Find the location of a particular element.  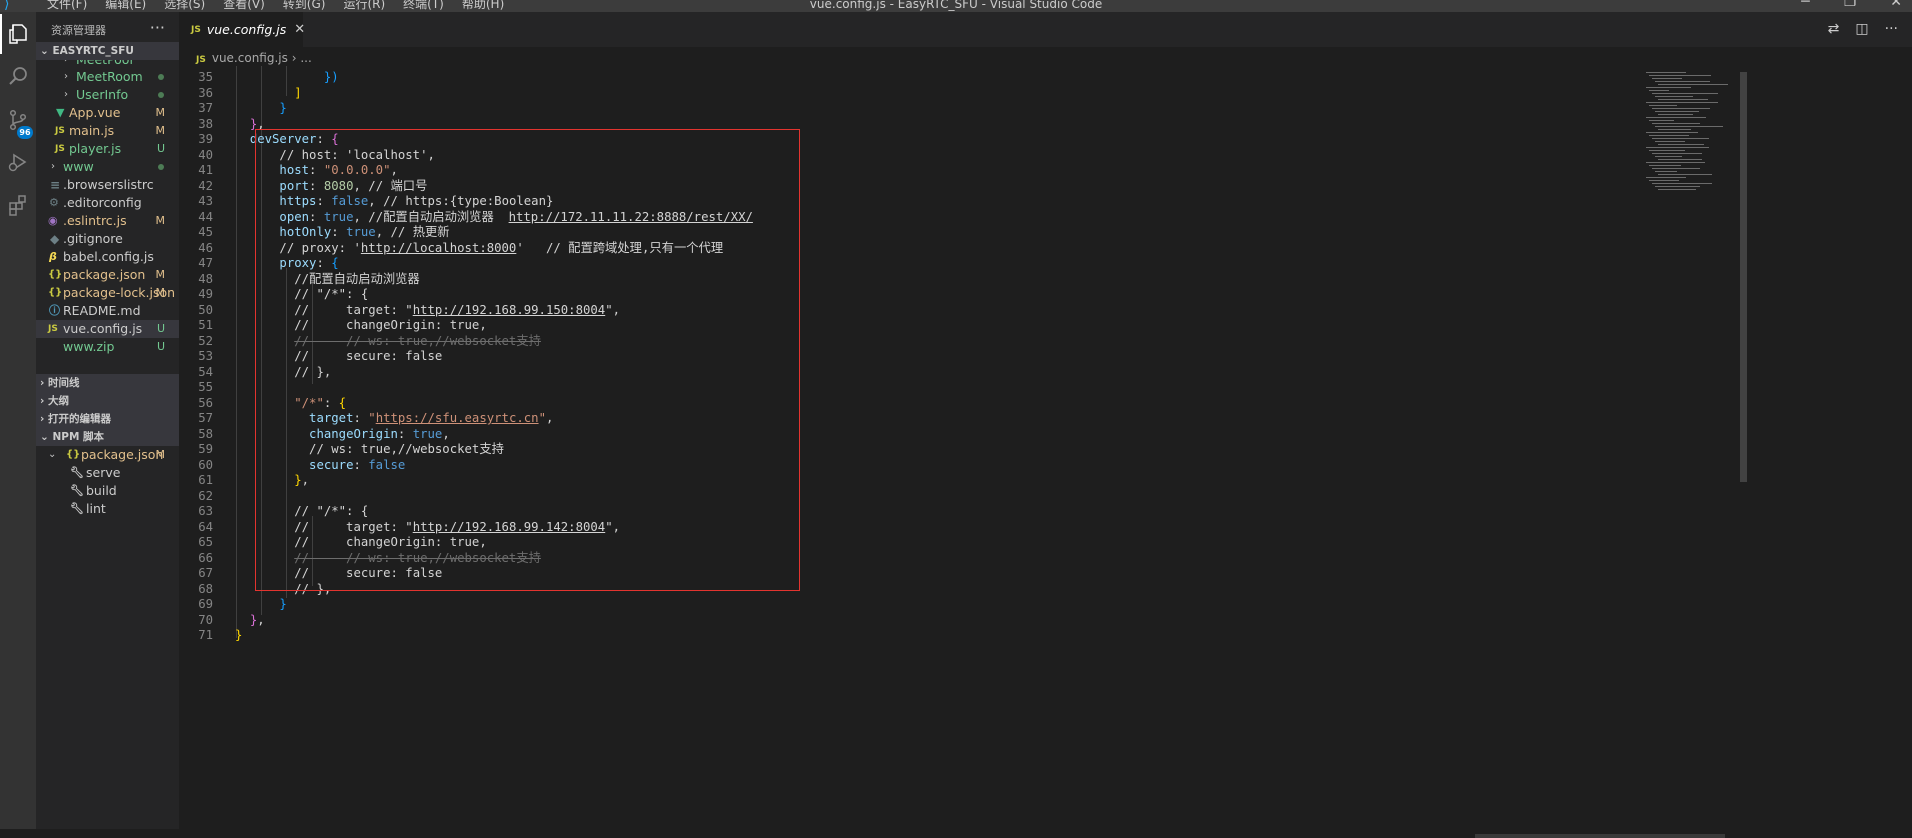

npm-script-lint: 🔧︎ lint is located at coordinates (107, 509).